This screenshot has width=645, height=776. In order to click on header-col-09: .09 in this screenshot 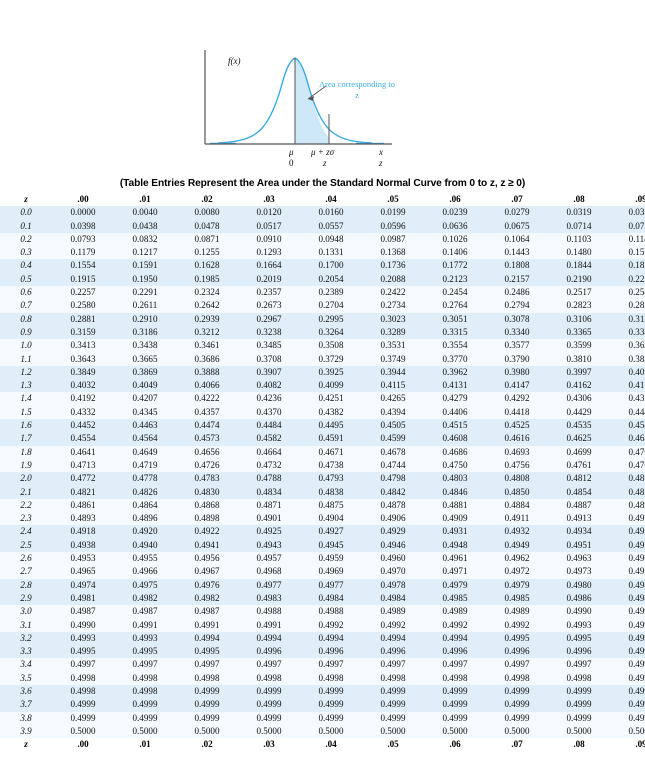, I will do `click(627, 200)`.